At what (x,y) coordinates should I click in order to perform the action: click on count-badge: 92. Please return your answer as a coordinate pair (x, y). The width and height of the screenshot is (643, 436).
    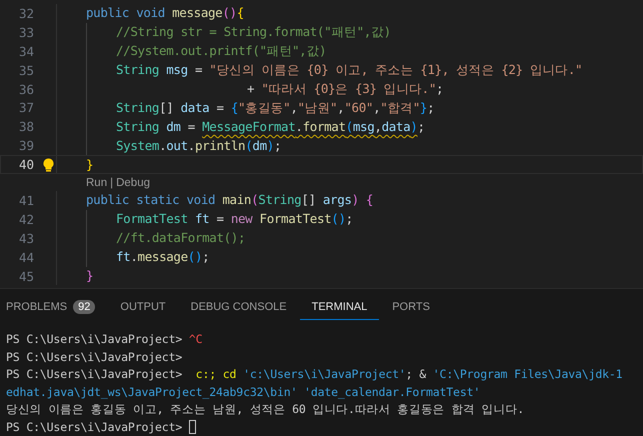
    Looking at the image, I should click on (84, 307).